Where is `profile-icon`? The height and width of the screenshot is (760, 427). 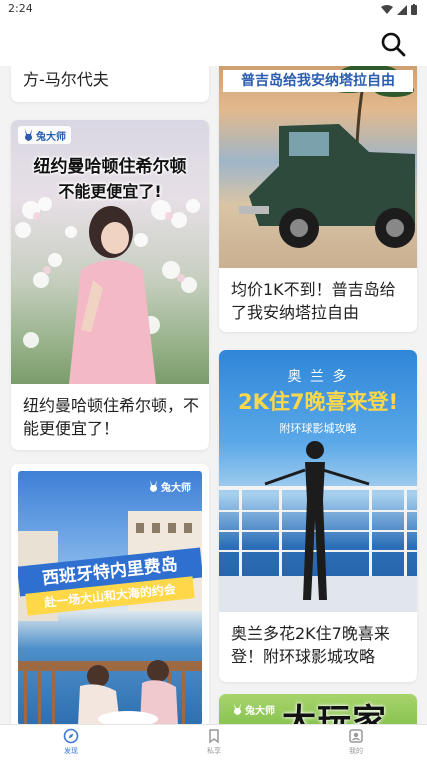
profile-icon is located at coordinates (356, 736).